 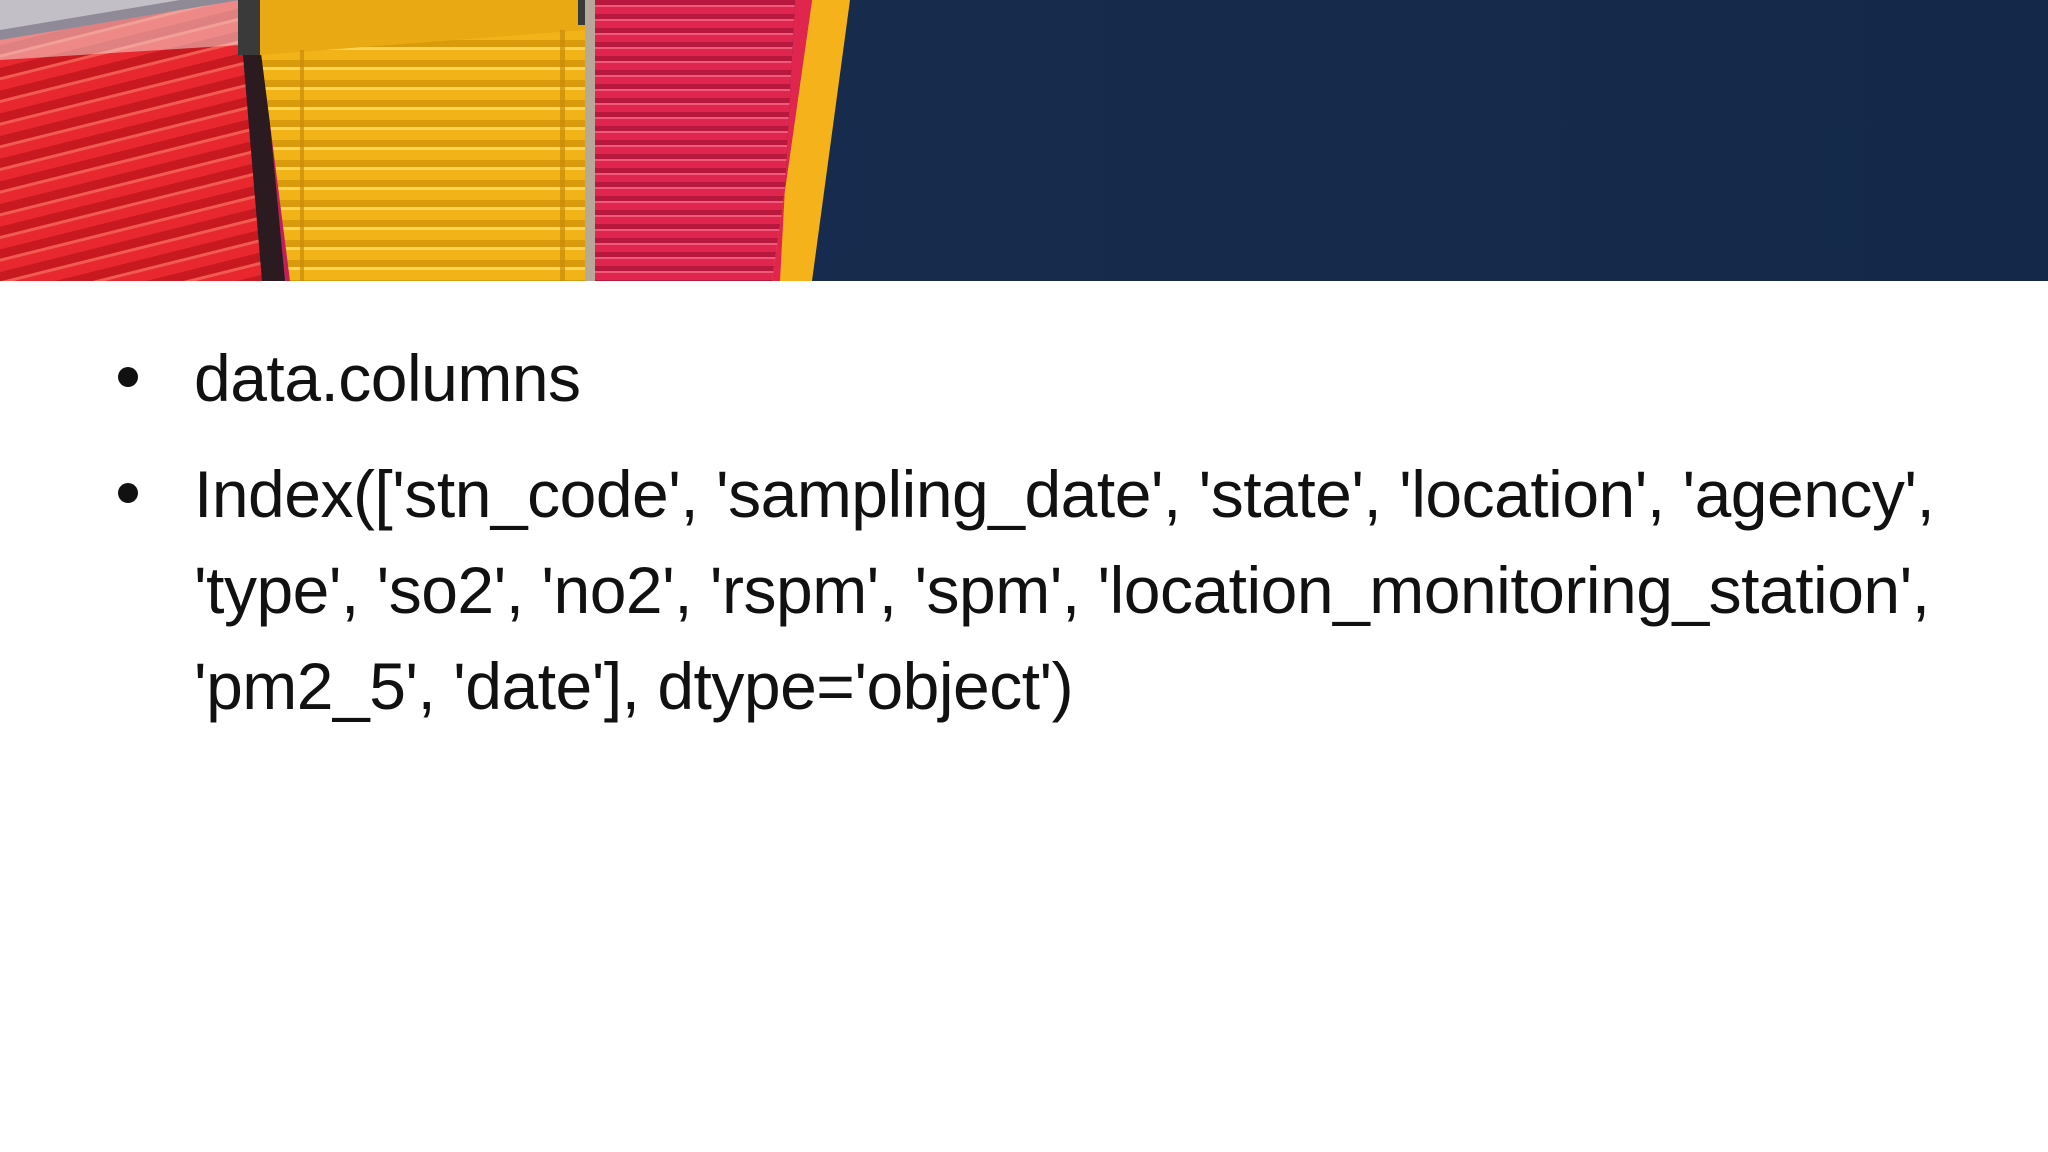 What do you see at coordinates (1024, 378) in the screenshot?
I see `bullet-item-data-columns: data.columns` at bounding box center [1024, 378].